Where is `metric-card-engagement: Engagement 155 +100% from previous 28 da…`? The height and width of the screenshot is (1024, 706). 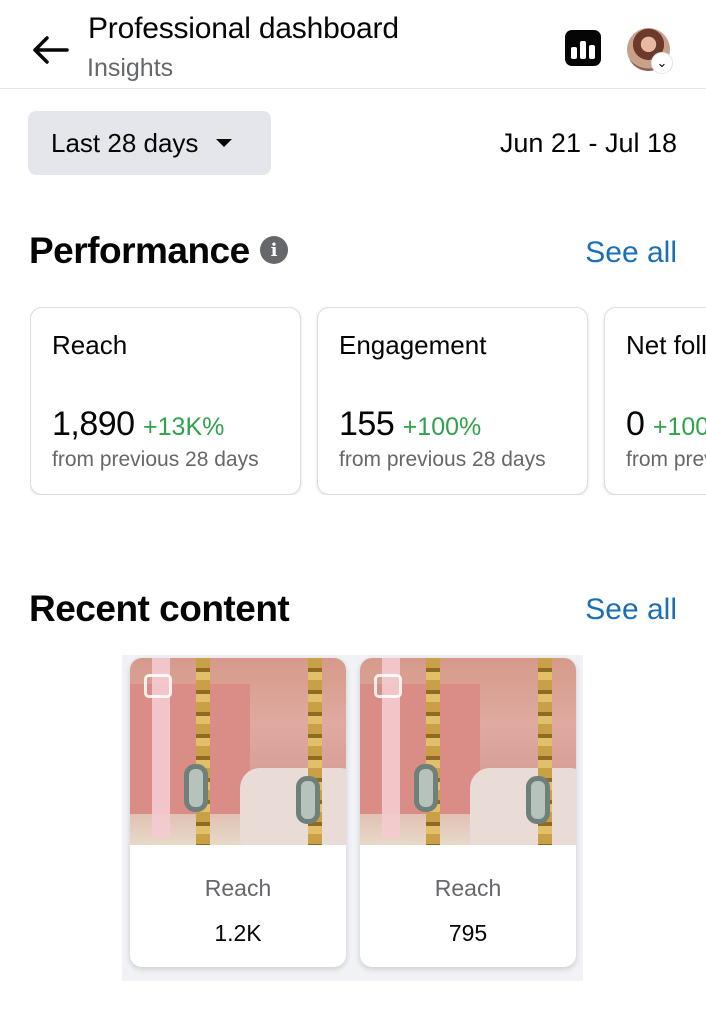
metric-card-engagement: Engagement 155 +100% from previous 28 da… is located at coordinates (452, 401).